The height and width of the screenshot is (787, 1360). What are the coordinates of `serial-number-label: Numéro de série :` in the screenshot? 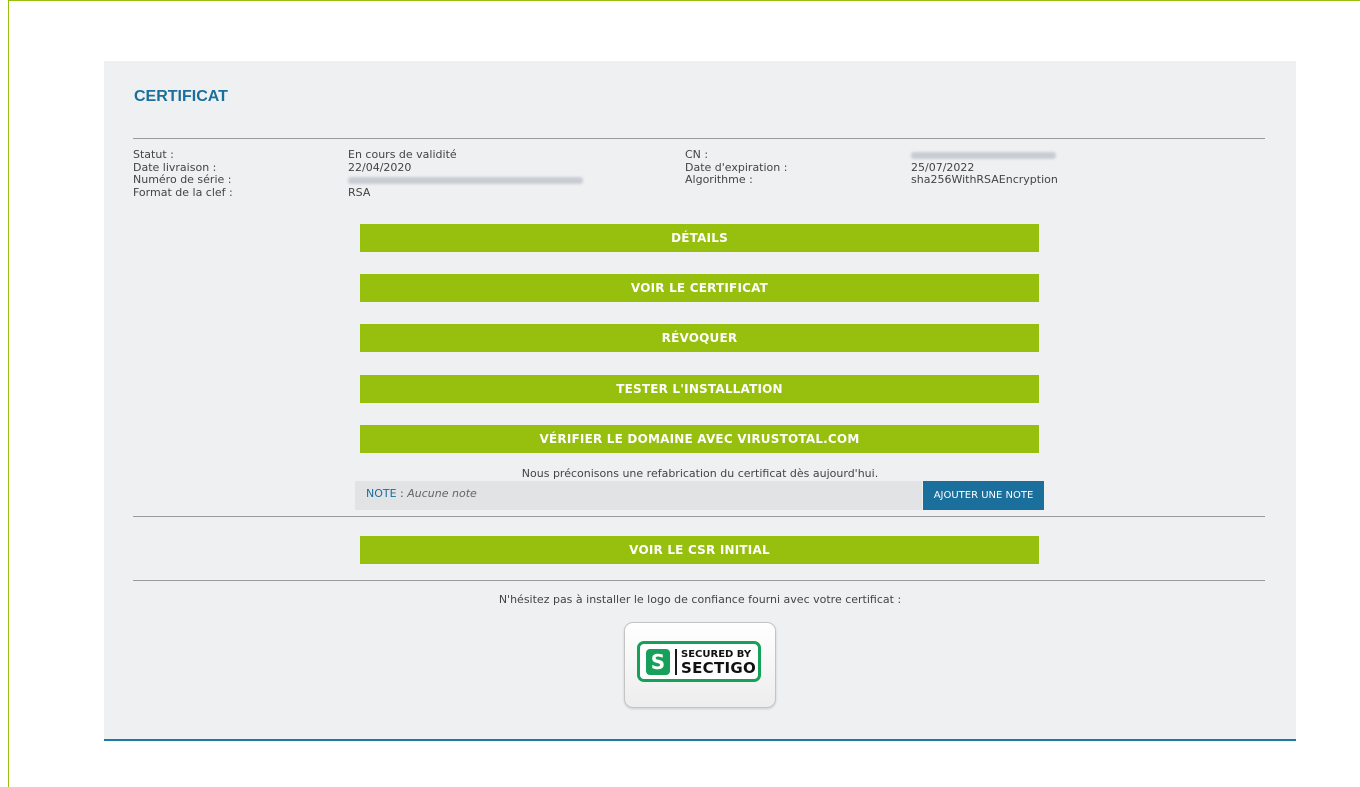 It's located at (182, 179).